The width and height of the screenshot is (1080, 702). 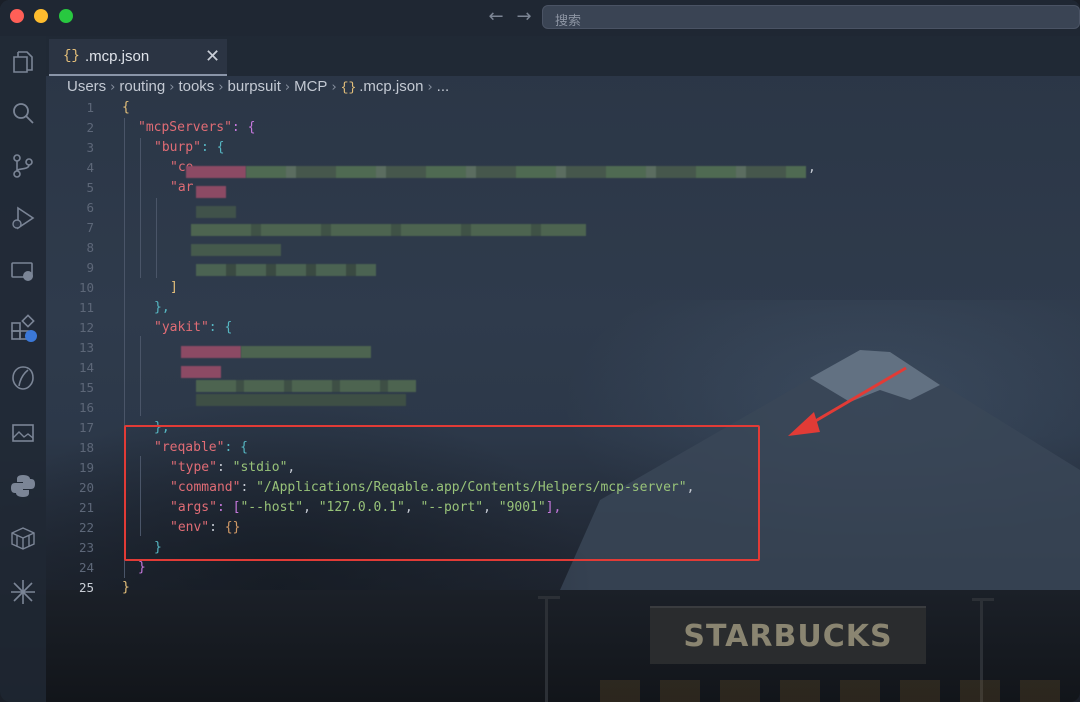 I want to click on line-number-active: 25, so click(x=86, y=587).